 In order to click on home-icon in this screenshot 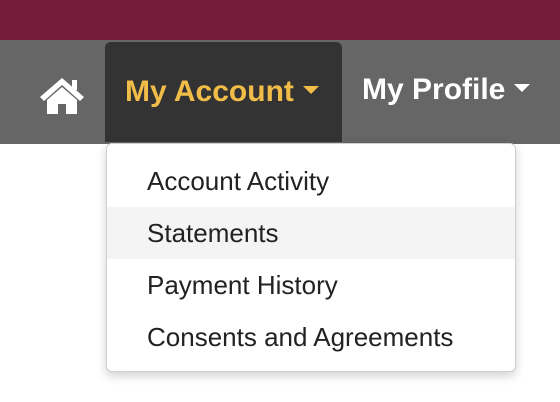, I will do `click(62, 95)`.